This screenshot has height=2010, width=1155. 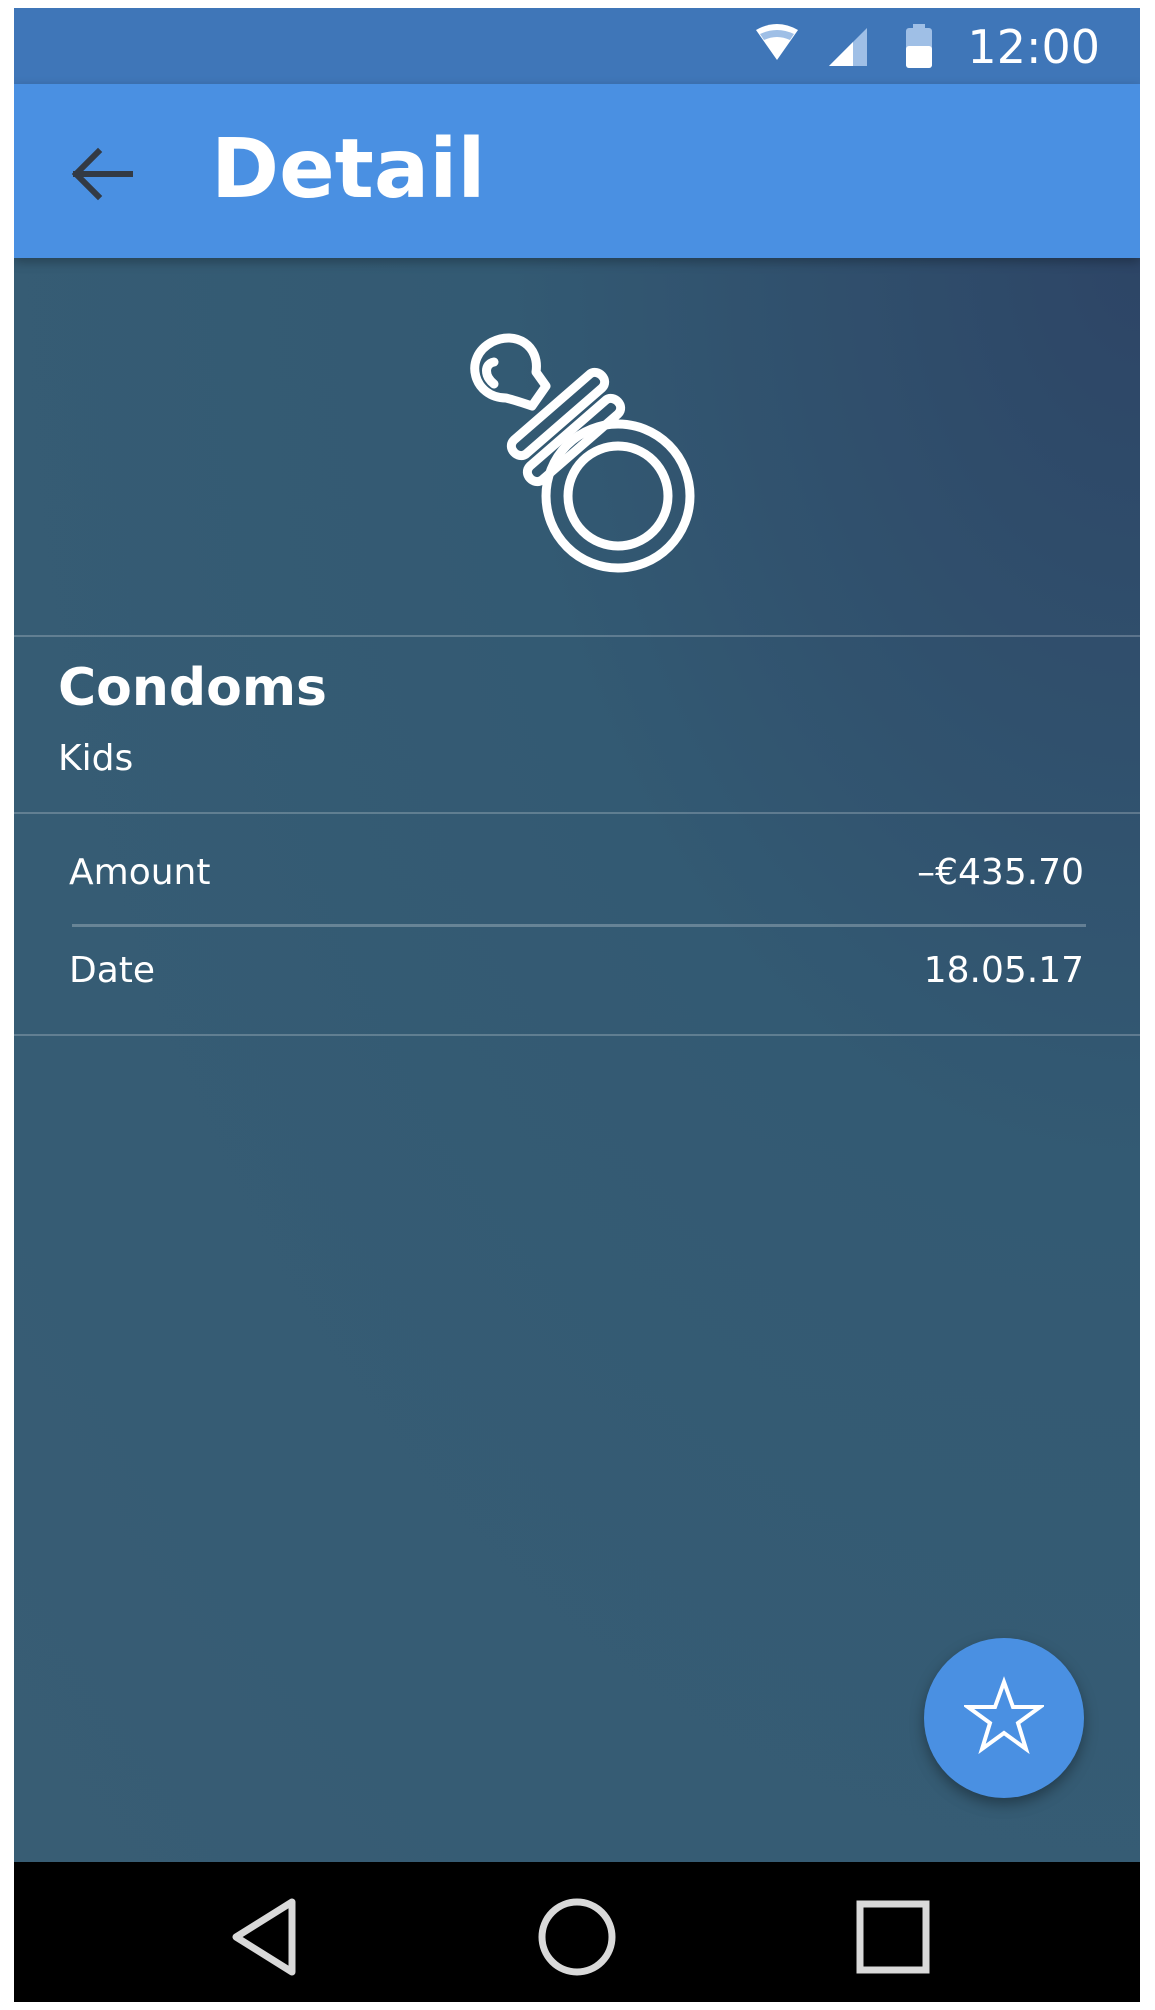 I want to click on transaction-category: Kids, so click(x=96, y=758).